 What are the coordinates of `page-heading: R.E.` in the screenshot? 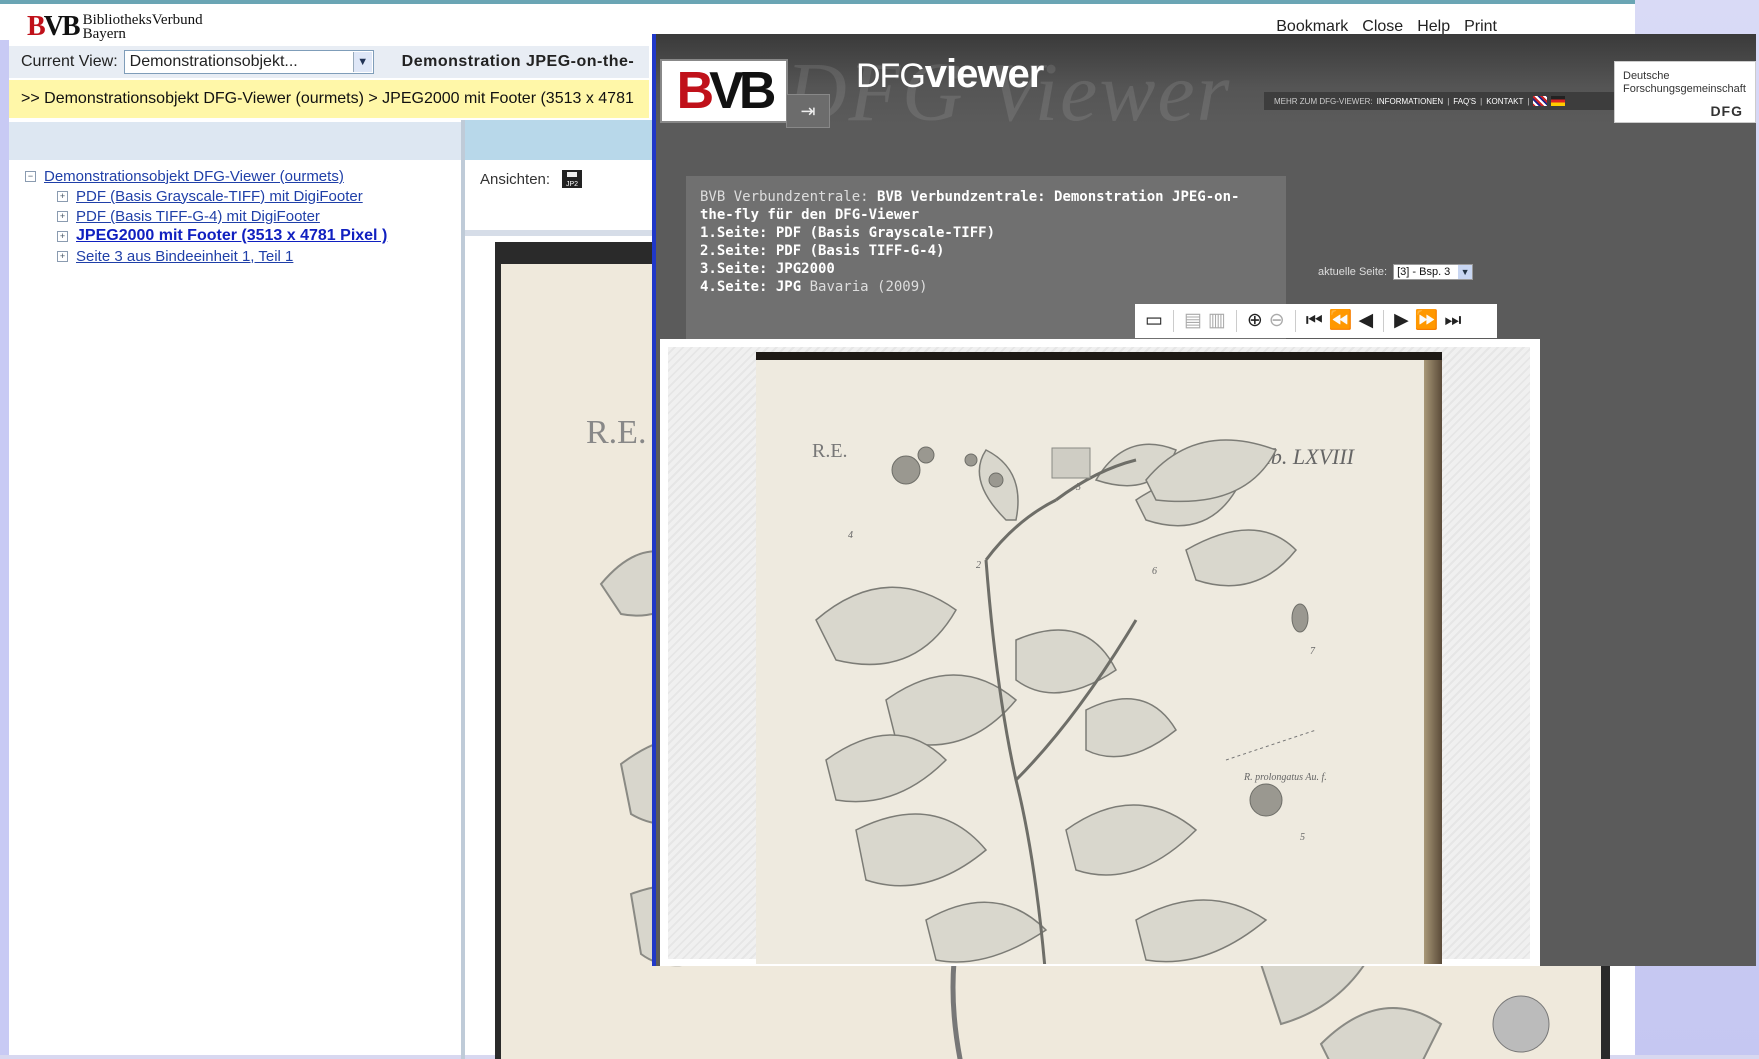 It's located at (616, 432).